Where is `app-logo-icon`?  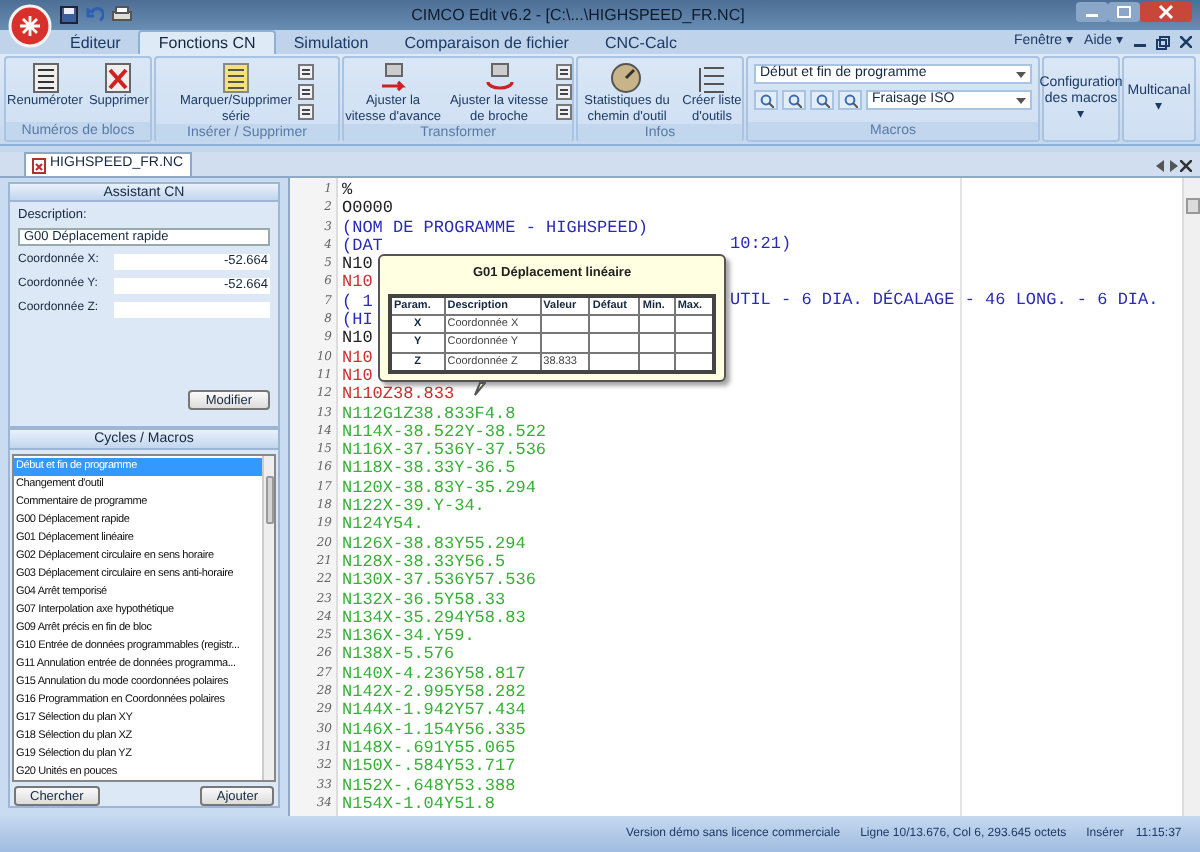
app-logo-icon is located at coordinates (30, 26).